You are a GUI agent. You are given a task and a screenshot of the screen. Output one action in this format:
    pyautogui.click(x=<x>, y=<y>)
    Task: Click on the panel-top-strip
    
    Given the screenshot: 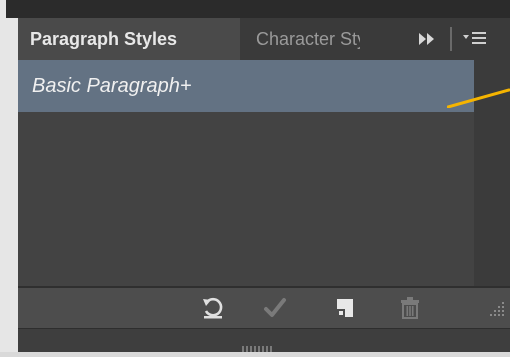 What is the action you would take?
    pyautogui.click(x=258, y=9)
    